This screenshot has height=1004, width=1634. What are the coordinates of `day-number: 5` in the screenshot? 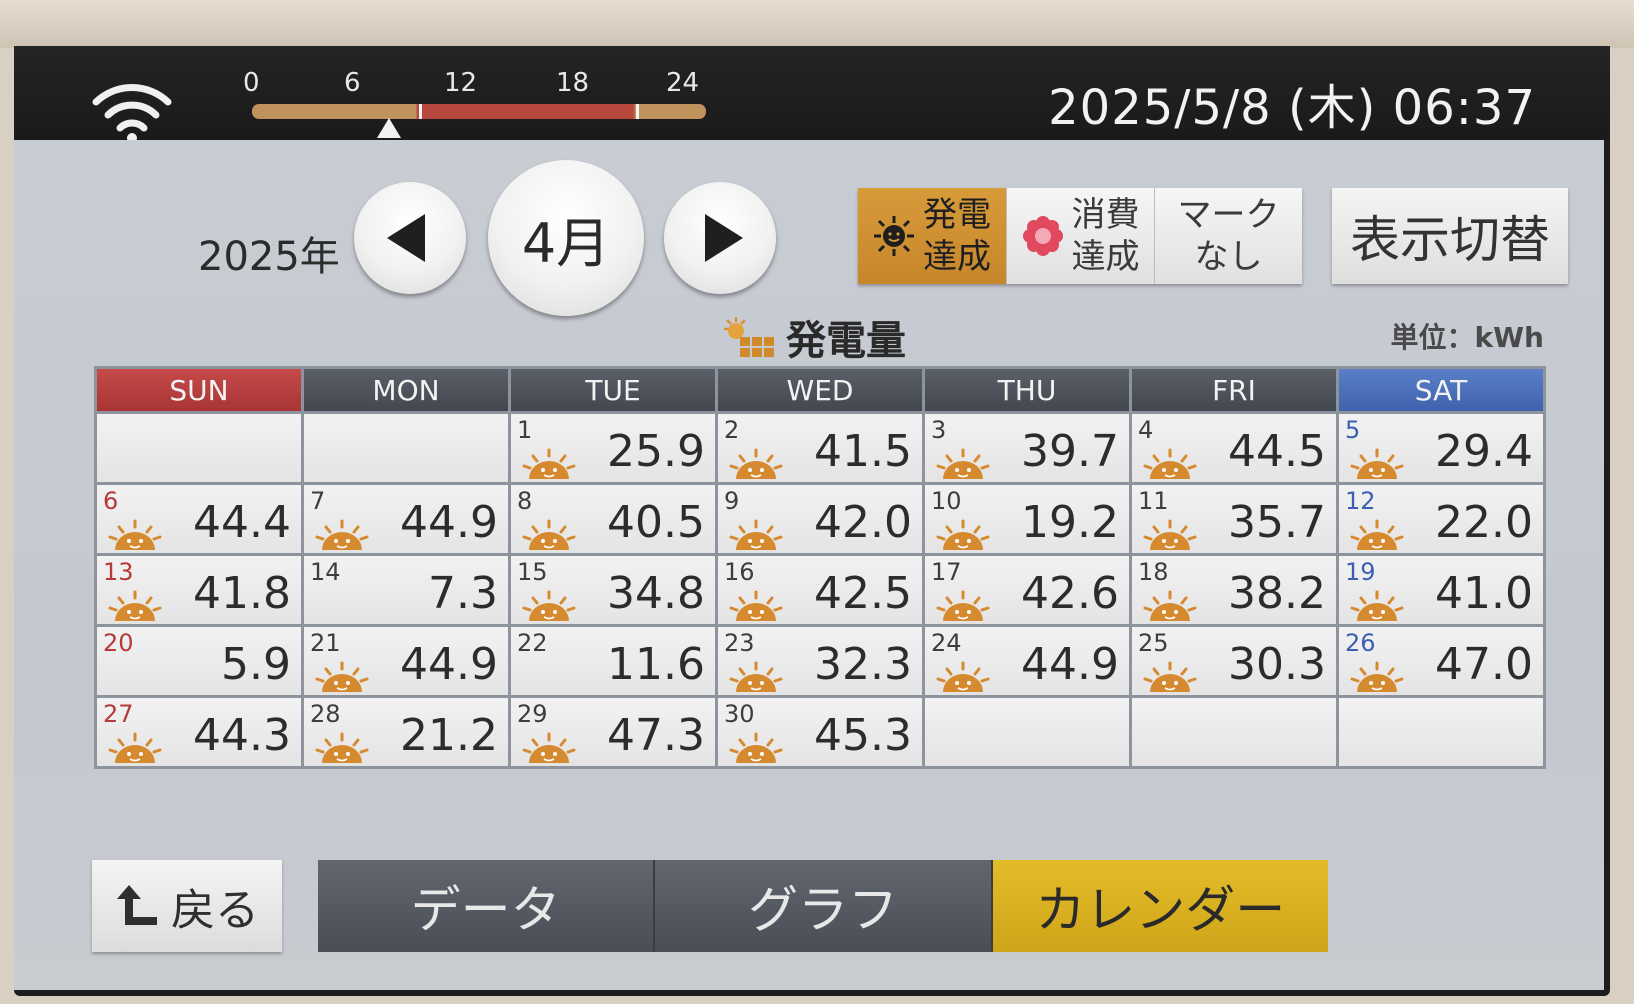 It's located at (1353, 430).